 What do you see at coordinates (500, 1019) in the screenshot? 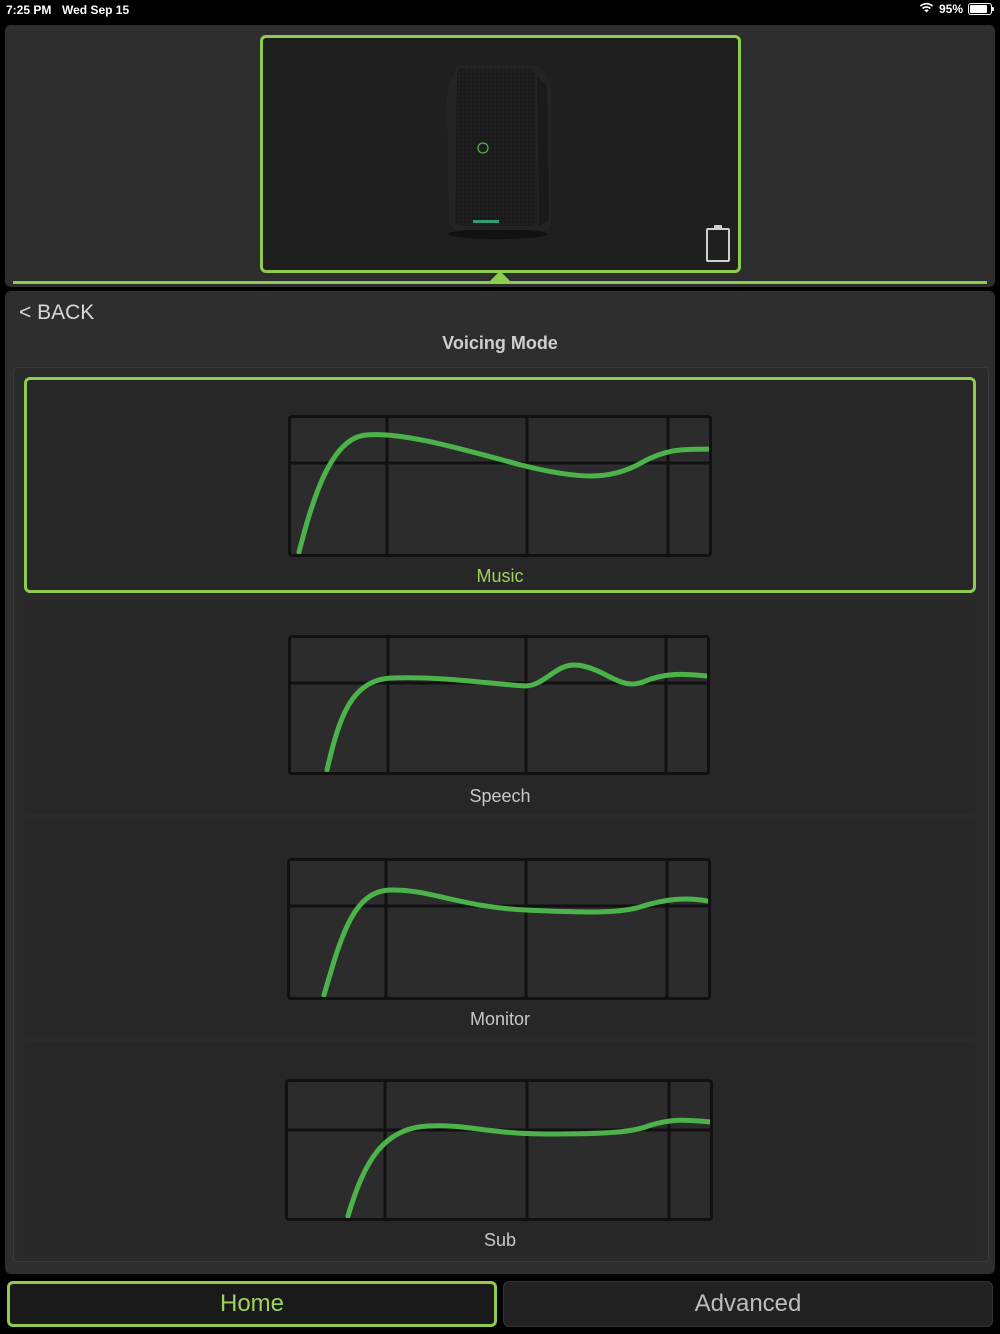
I see `mode-label-monitor: Monitor` at bounding box center [500, 1019].